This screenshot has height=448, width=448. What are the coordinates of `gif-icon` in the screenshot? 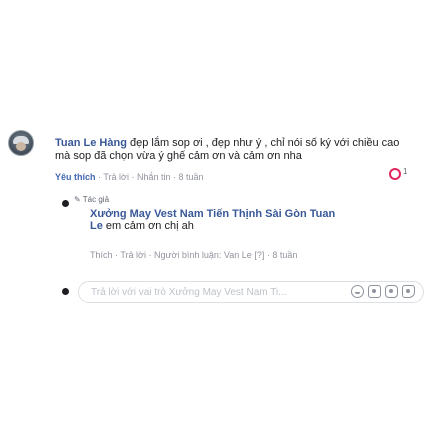 It's located at (391, 291).